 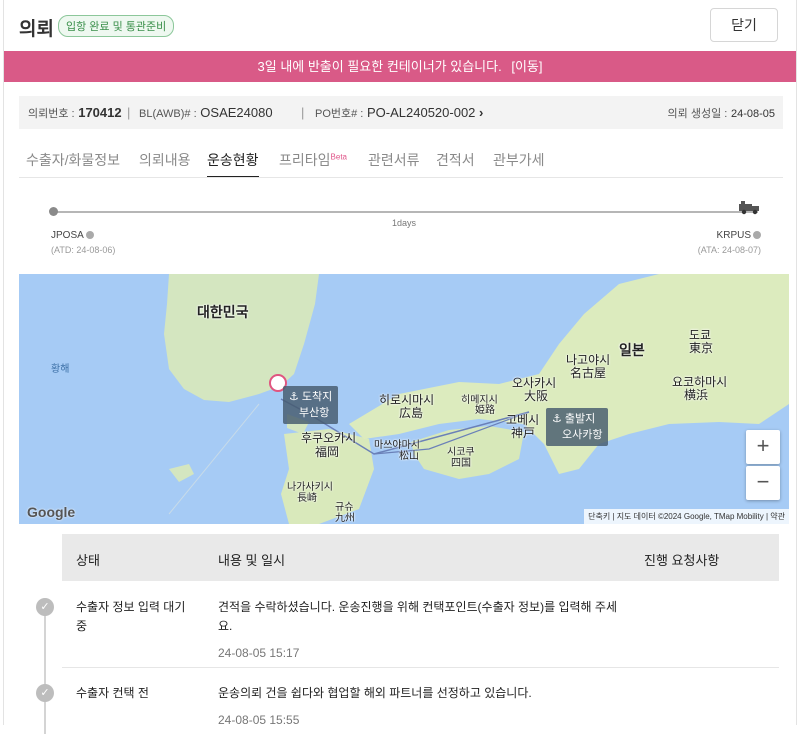 I want to click on origin-port: JPOSA (ATD: 24-08-06), so click(x=83, y=242).